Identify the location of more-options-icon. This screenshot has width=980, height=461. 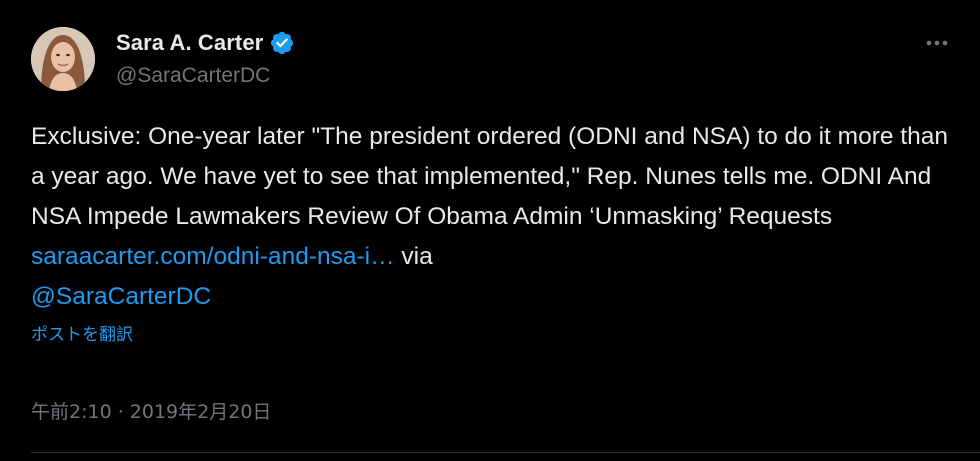
(937, 42).